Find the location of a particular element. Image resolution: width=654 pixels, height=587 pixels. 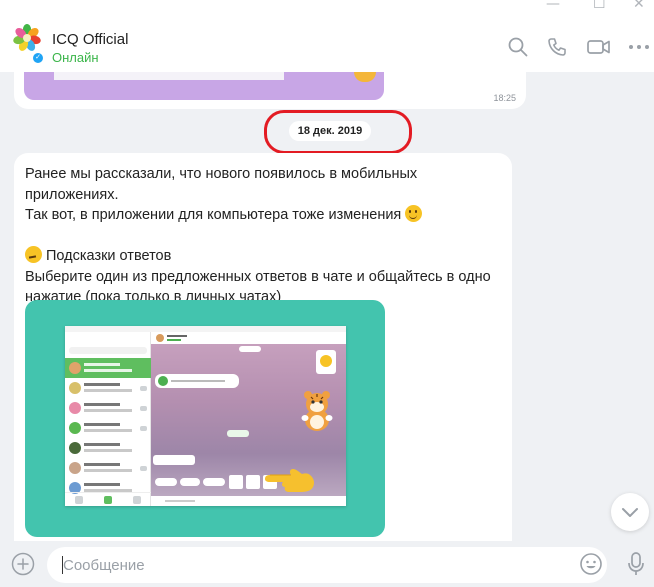

composer-bar is located at coordinates (327, 564).